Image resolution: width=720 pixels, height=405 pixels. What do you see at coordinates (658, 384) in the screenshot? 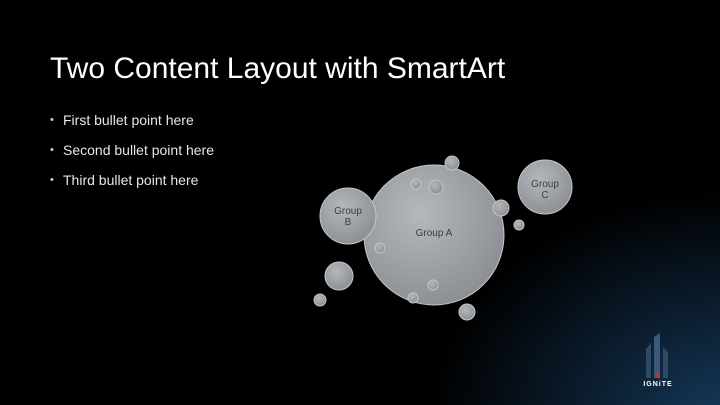
I see `ignite-logo-text: IGNiTE` at bounding box center [658, 384].